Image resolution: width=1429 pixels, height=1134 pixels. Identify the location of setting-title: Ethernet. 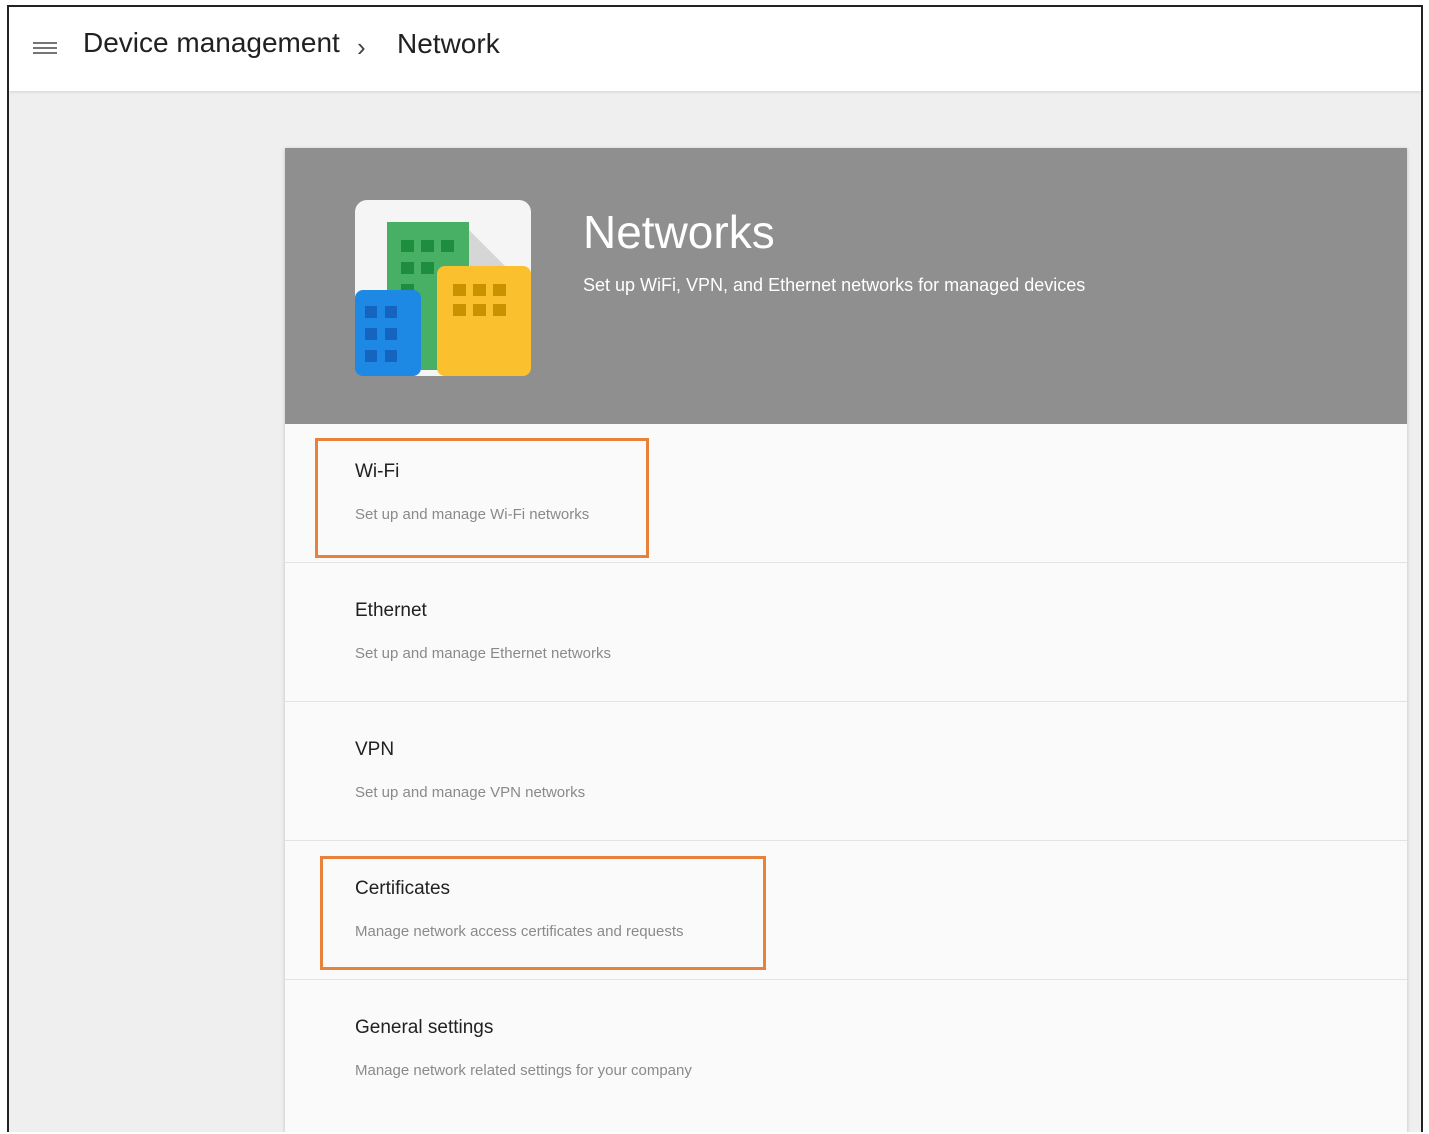
(391, 610).